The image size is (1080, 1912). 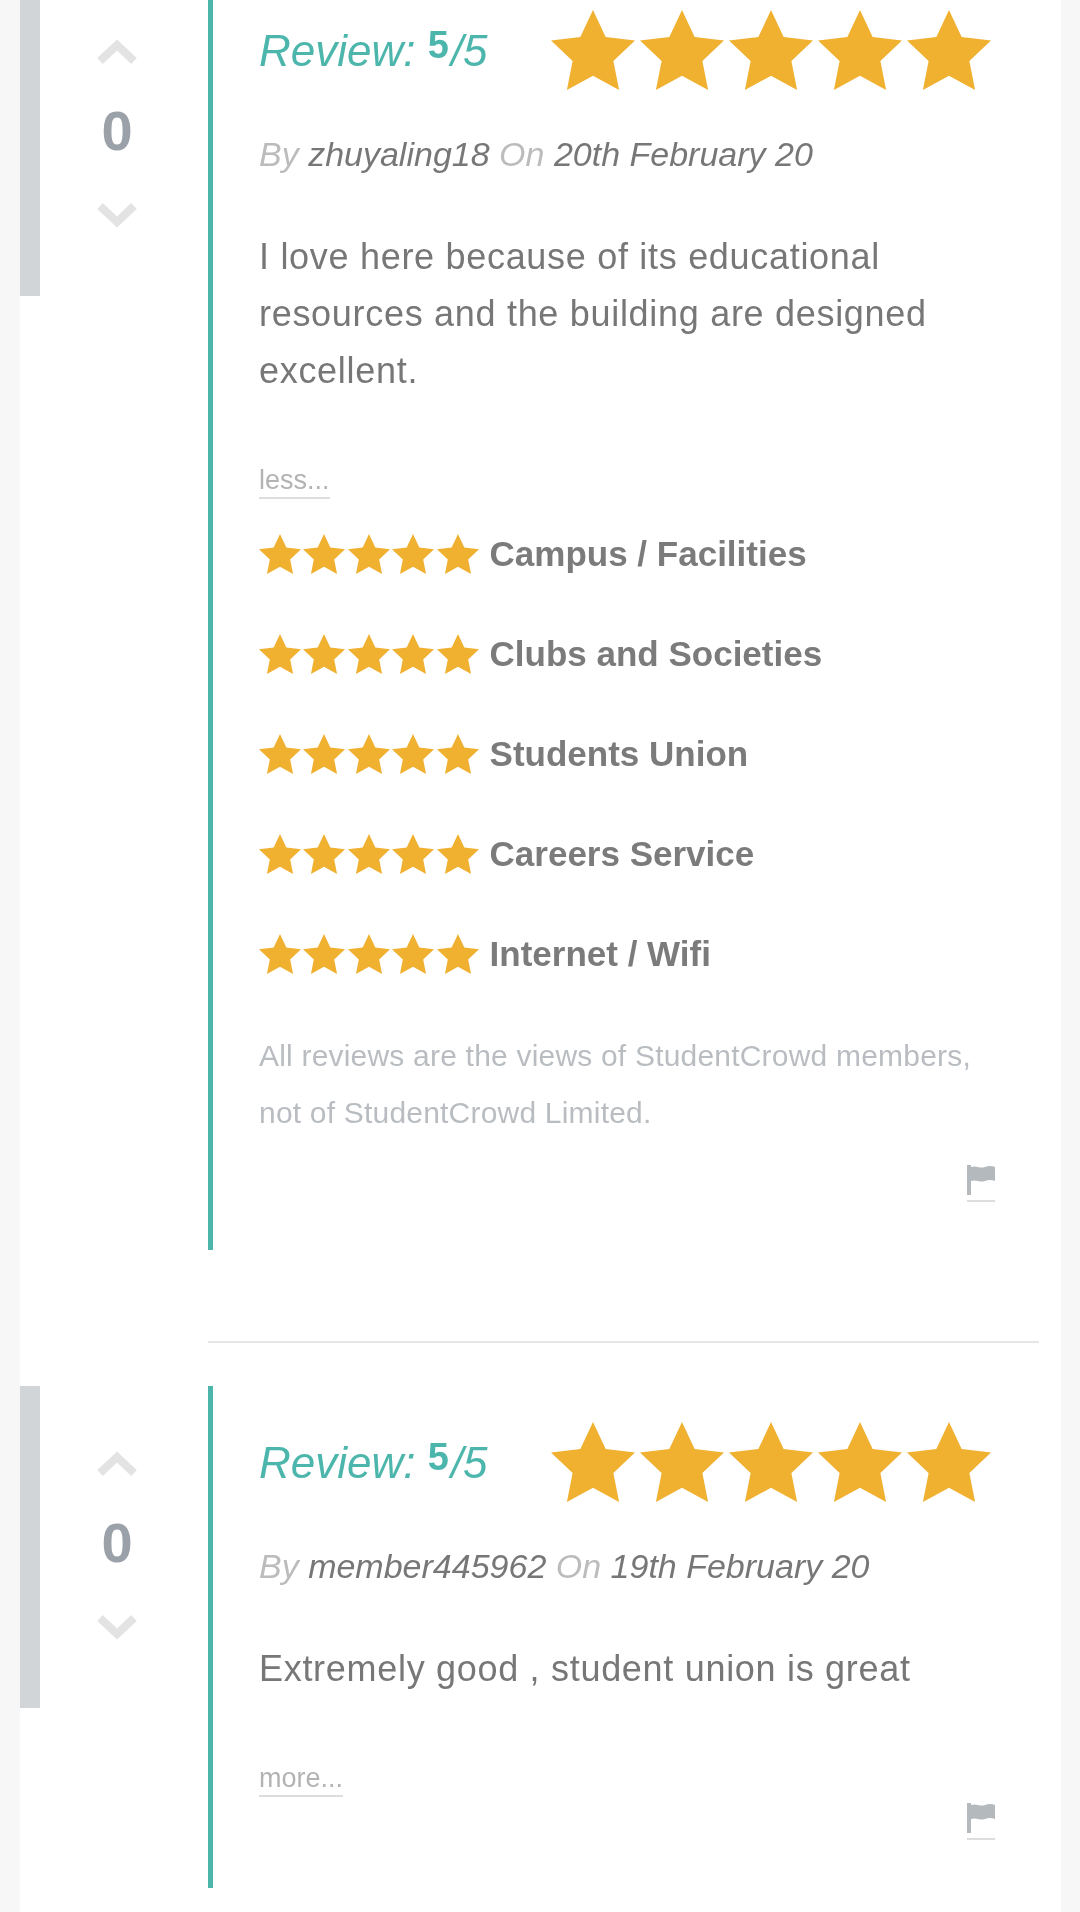 What do you see at coordinates (536, 154) in the screenshot?
I see `review-byline: By zhuyaling18 On 20th February 20` at bounding box center [536, 154].